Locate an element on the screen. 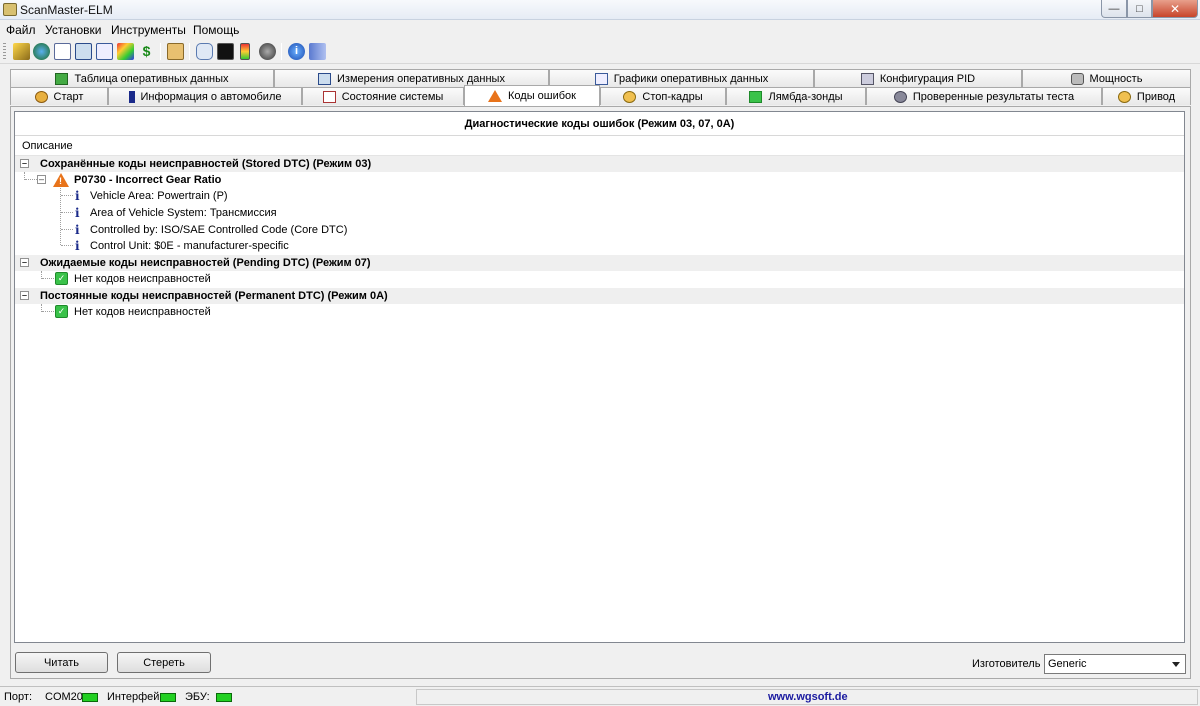 Image resolution: width=1200 pixels, height=706 pixels. tab-label: Информация о автомобиле is located at coordinates (211, 96).